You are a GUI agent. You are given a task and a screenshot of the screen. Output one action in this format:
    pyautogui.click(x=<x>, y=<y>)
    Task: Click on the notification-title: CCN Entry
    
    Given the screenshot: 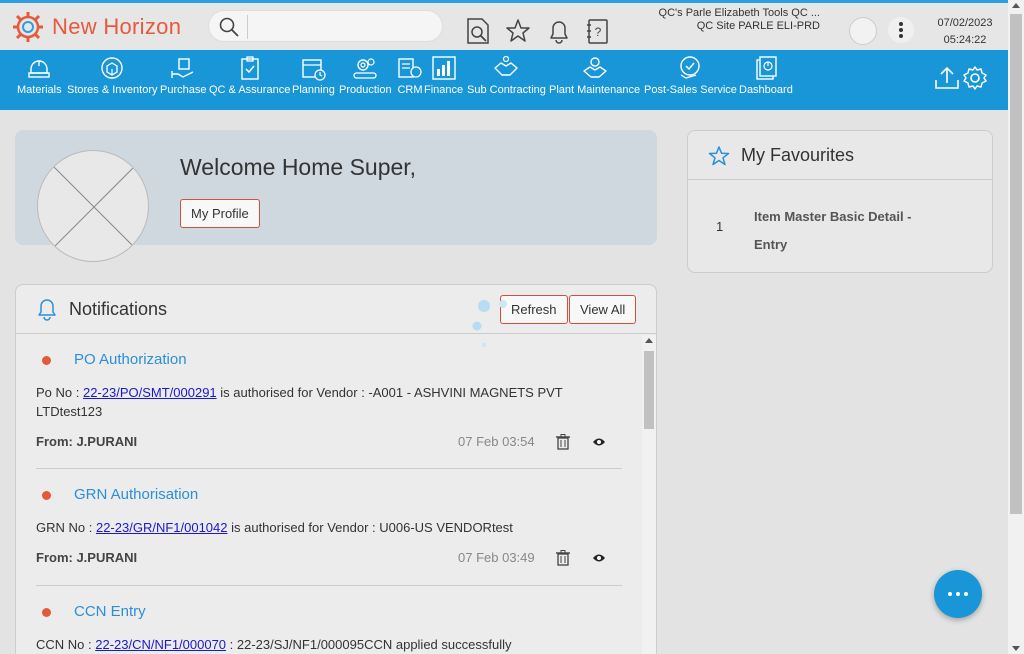 What is the action you would take?
    pyautogui.click(x=110, y=611)
    